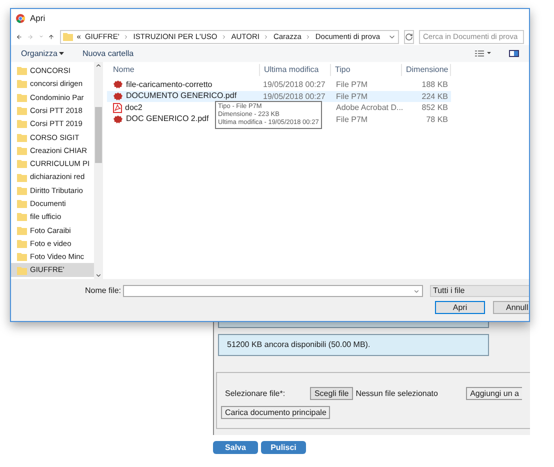 This screenshot has width=554, height=467. Describe the element at coordinates (273, 291) in the screenshot. I see `filename-field` at that location.